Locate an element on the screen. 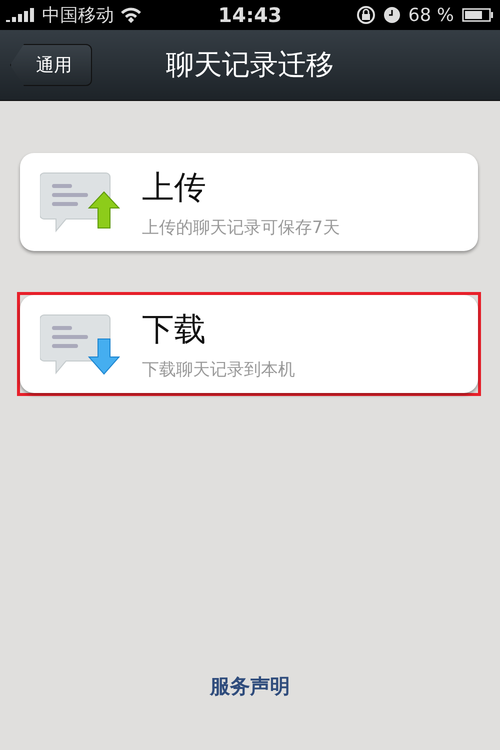 Image resolution: width=500 pixels, height=750 pixels. option-card: 下载 下载聊天记录到本机 is located at coordinates (249, 344).